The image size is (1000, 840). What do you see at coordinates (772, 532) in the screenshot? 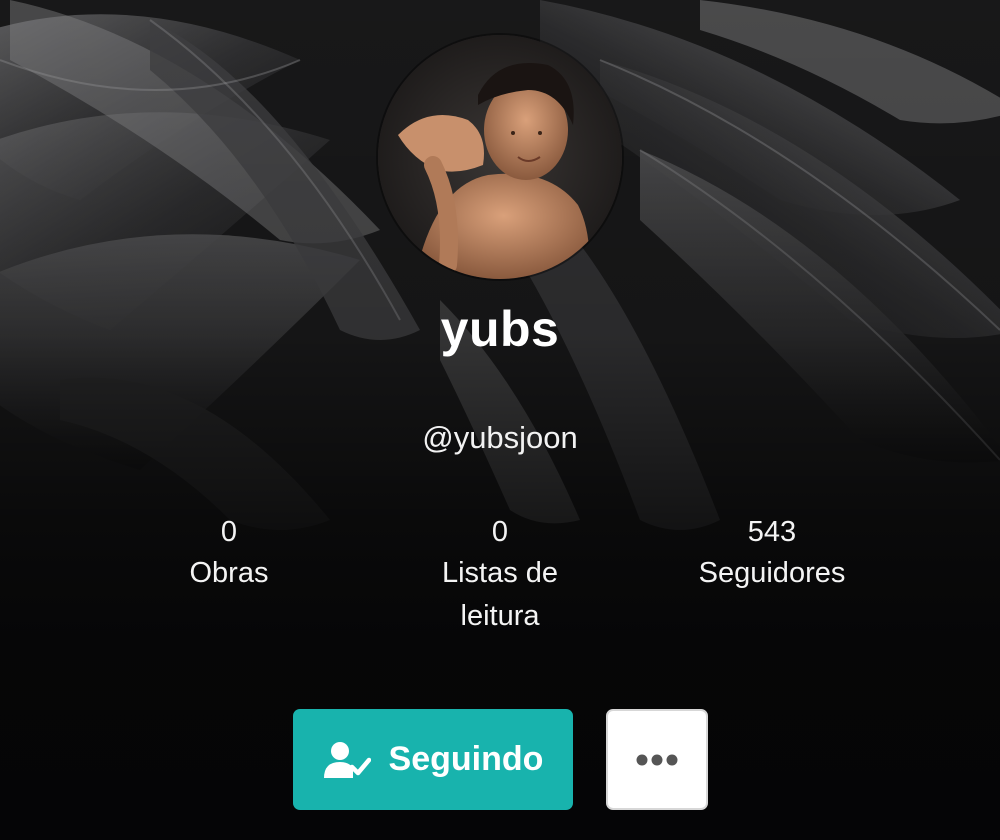
I see `stat-followers-count: 543` at bounding box center [772, 532].